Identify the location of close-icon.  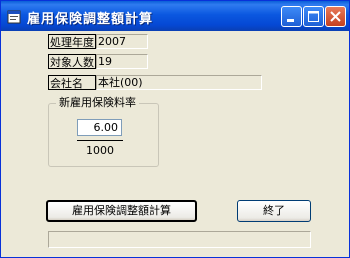
(335, 16).